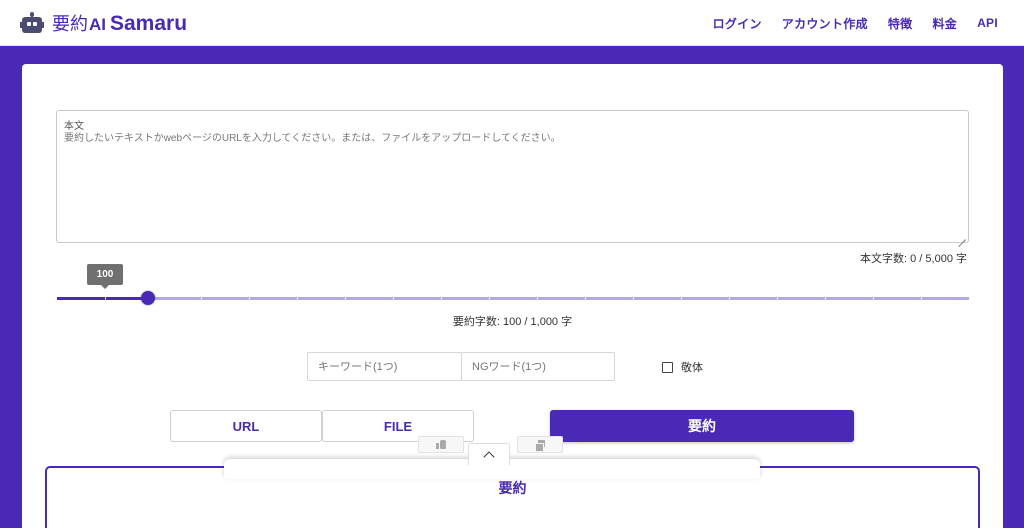  Describe the element at coordinates (538, 366) in the screenshot. I see `ng-word-input` at that location.